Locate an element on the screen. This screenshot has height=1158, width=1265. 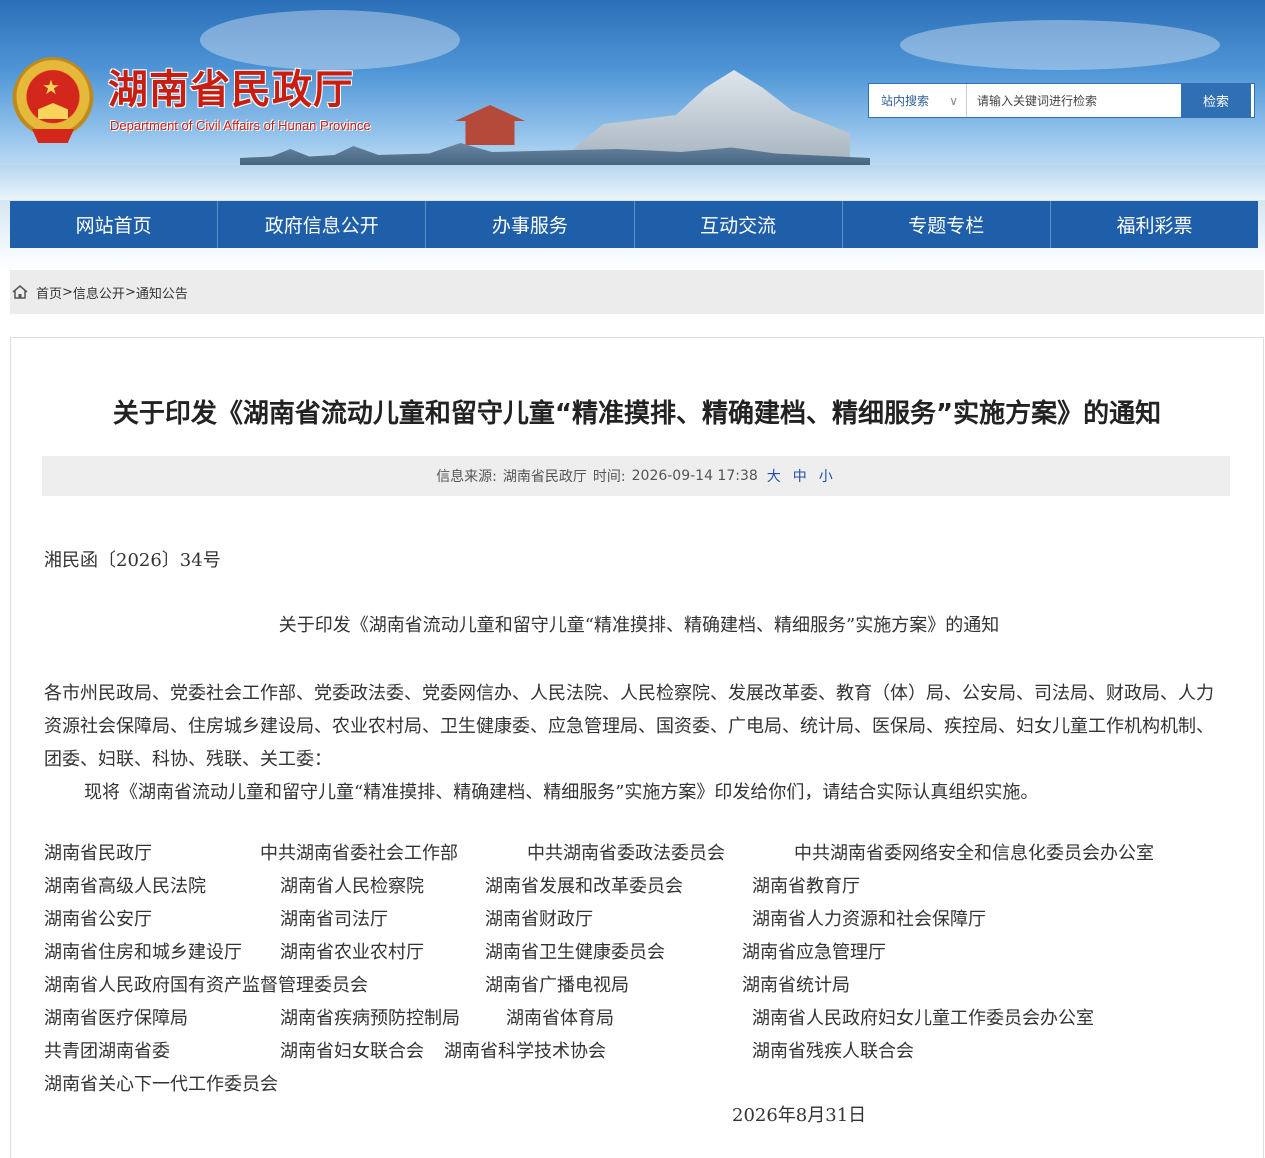
article-meta: 信息来源: 湖南省民政厅 时间: 2026-09-14 17:38 大 中 小 is located at coordinates (636, 476).